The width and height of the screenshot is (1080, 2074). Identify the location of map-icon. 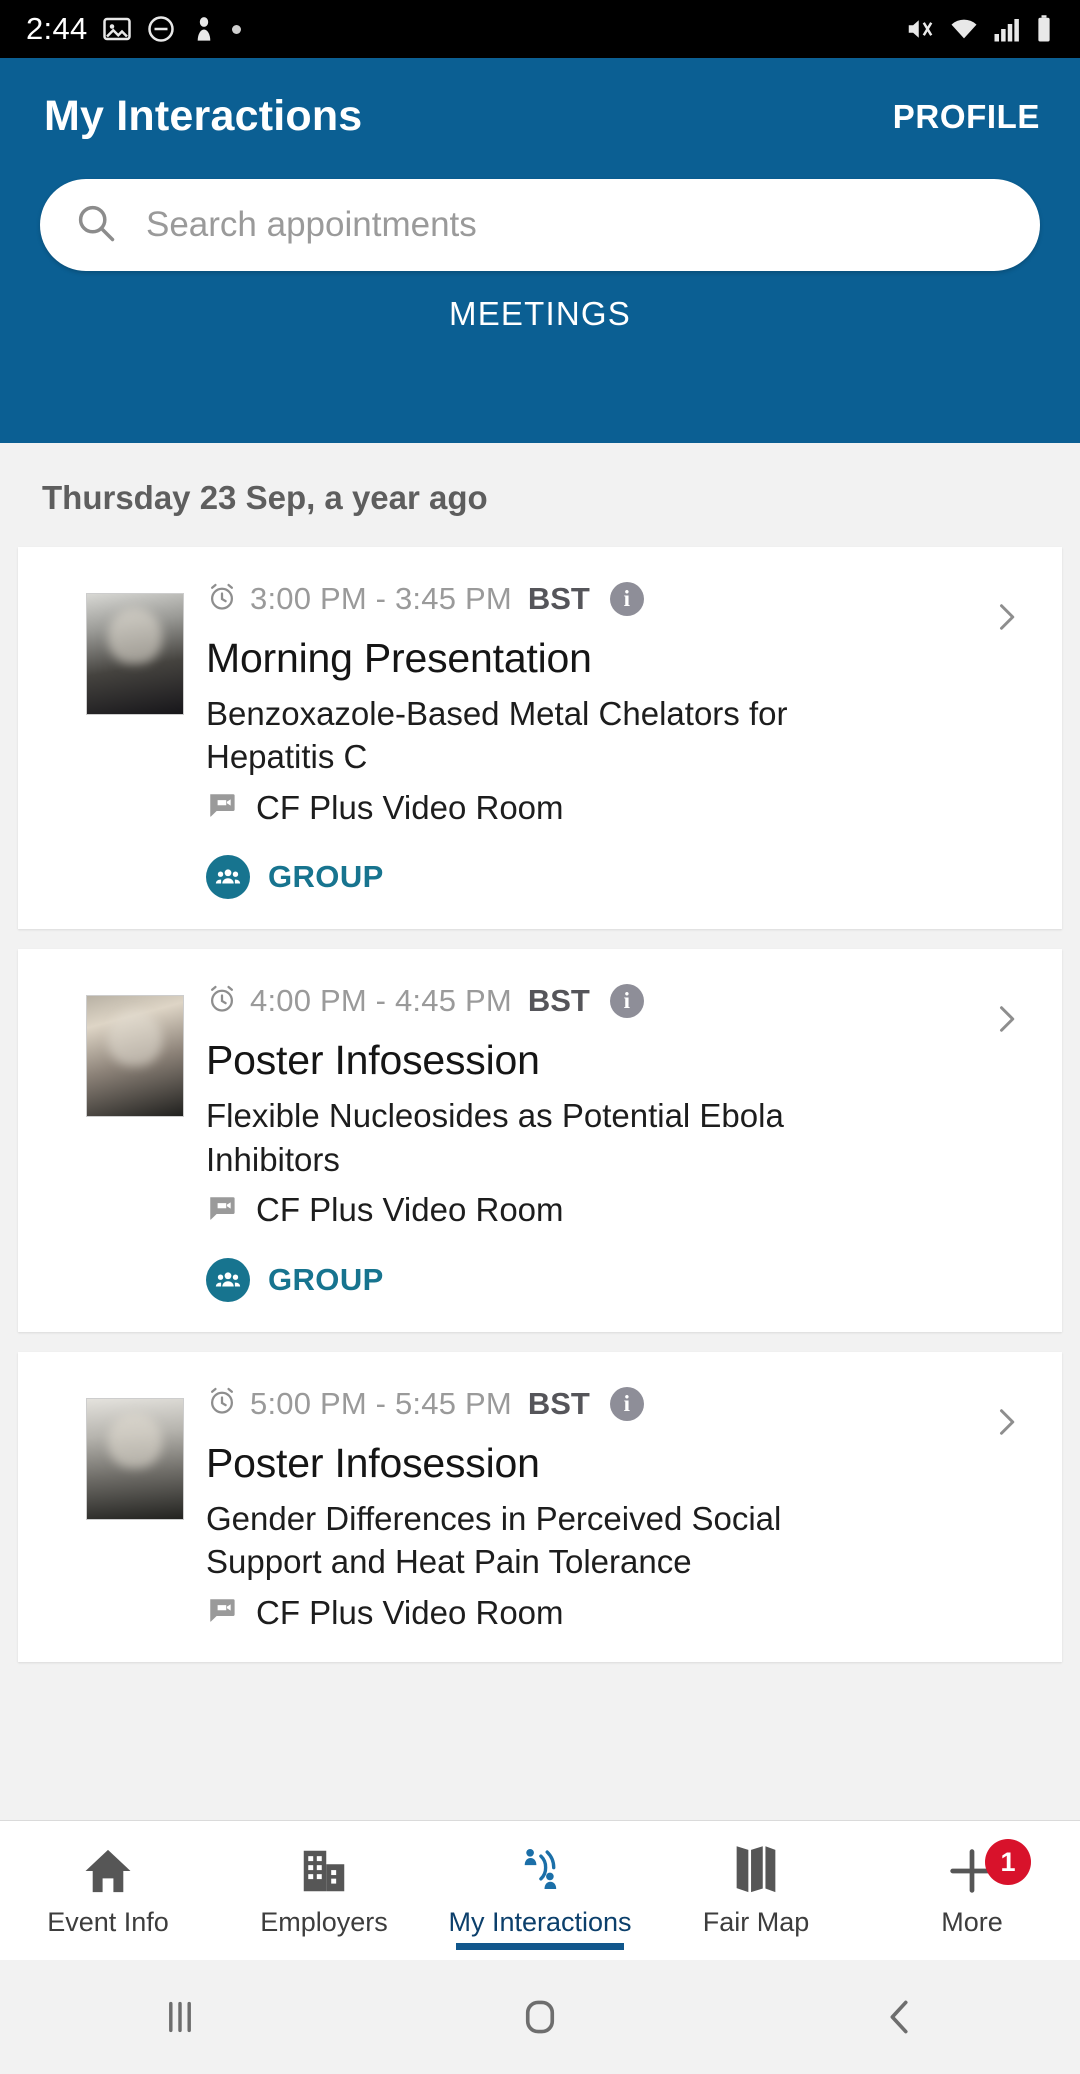
(756, 1871).